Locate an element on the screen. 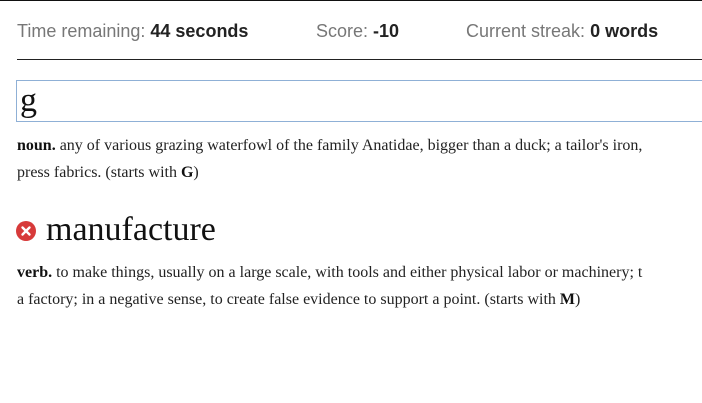 The image size is (702, 403). streak-value: 0 words is located at coordinates (624, 31).